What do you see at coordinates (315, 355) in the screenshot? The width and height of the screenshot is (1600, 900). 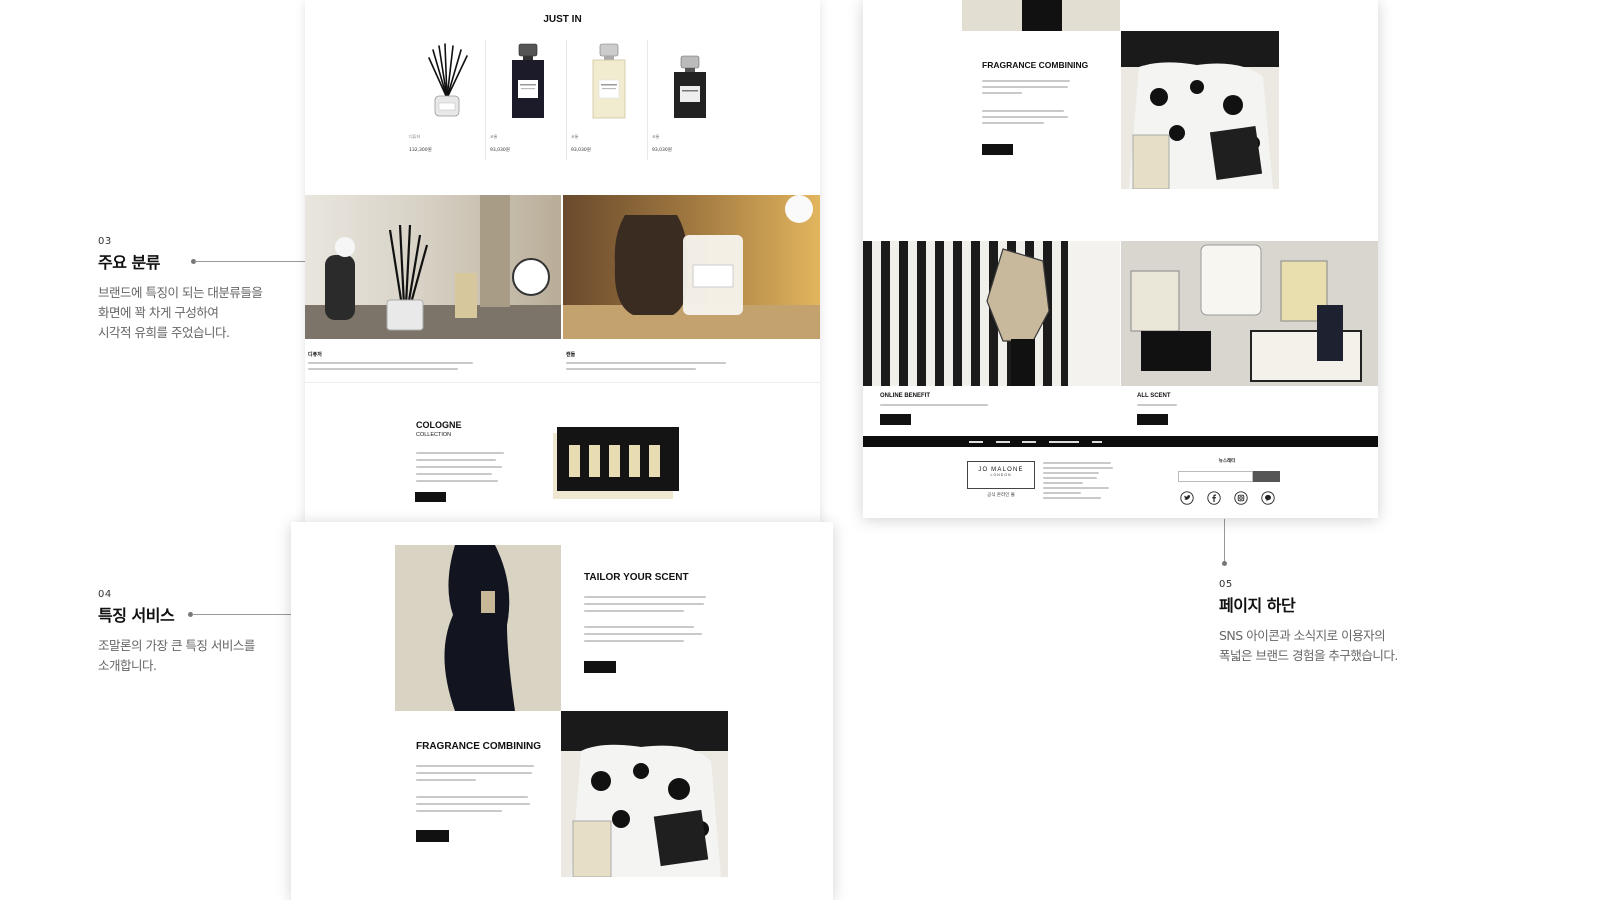 I see `category-label: 디퓨저` at bounding box center [315, 355].